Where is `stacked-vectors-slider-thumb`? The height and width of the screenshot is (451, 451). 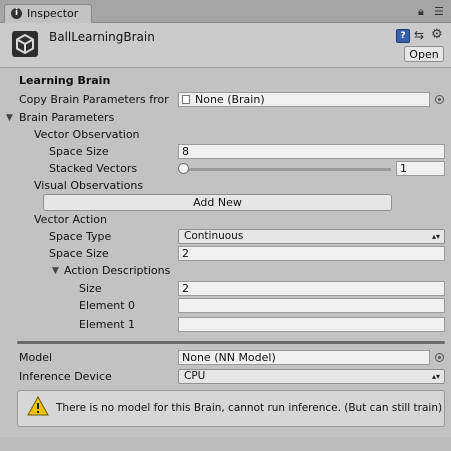
stacked-vectors-slider-thumb is located at coordinates (183, 168).